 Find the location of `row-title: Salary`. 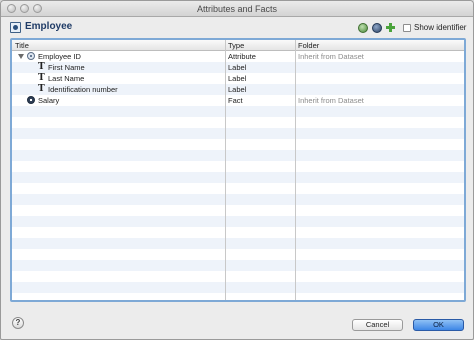

row-title: Salary is located at coordinates (49, 100).